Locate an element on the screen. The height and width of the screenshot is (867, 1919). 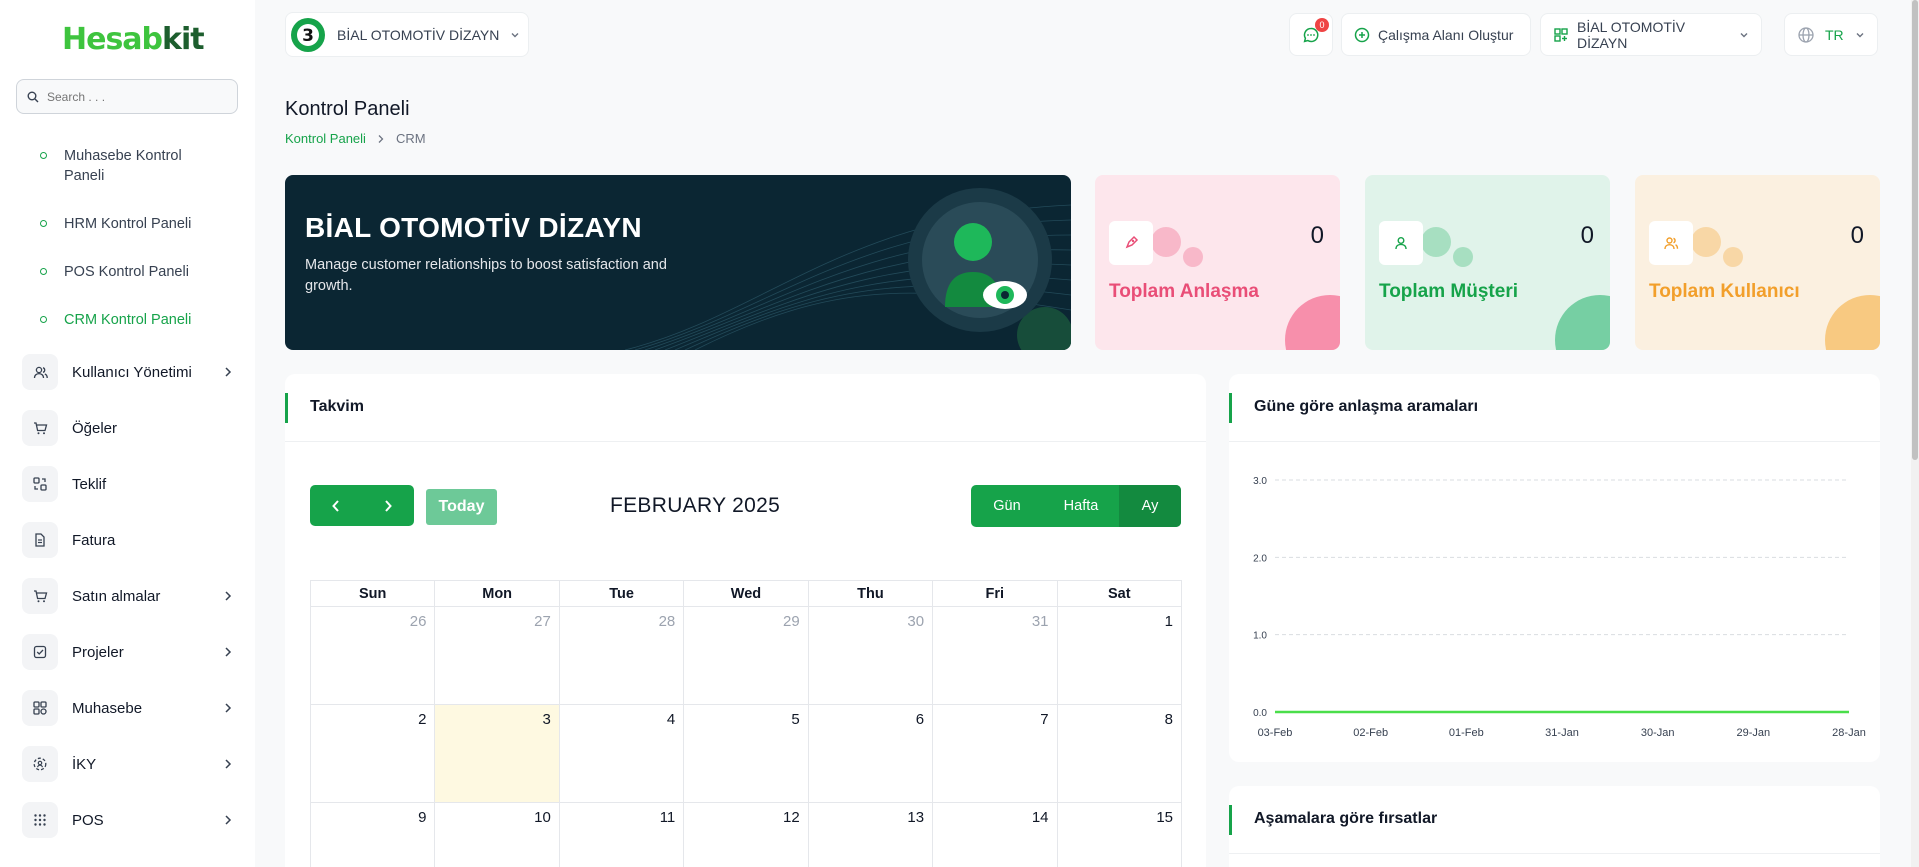
sidebar-item: Projeler is located at coordinates (127, 652).